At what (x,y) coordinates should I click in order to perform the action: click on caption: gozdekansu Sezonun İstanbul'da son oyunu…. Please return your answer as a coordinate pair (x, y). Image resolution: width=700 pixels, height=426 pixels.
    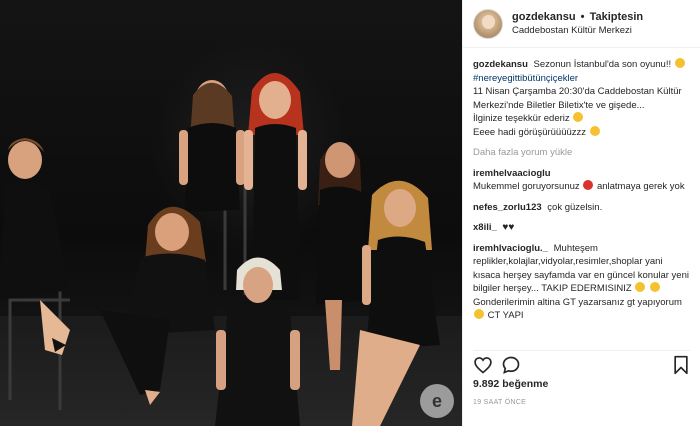
    Looking at the image, I should click on (581, 98).